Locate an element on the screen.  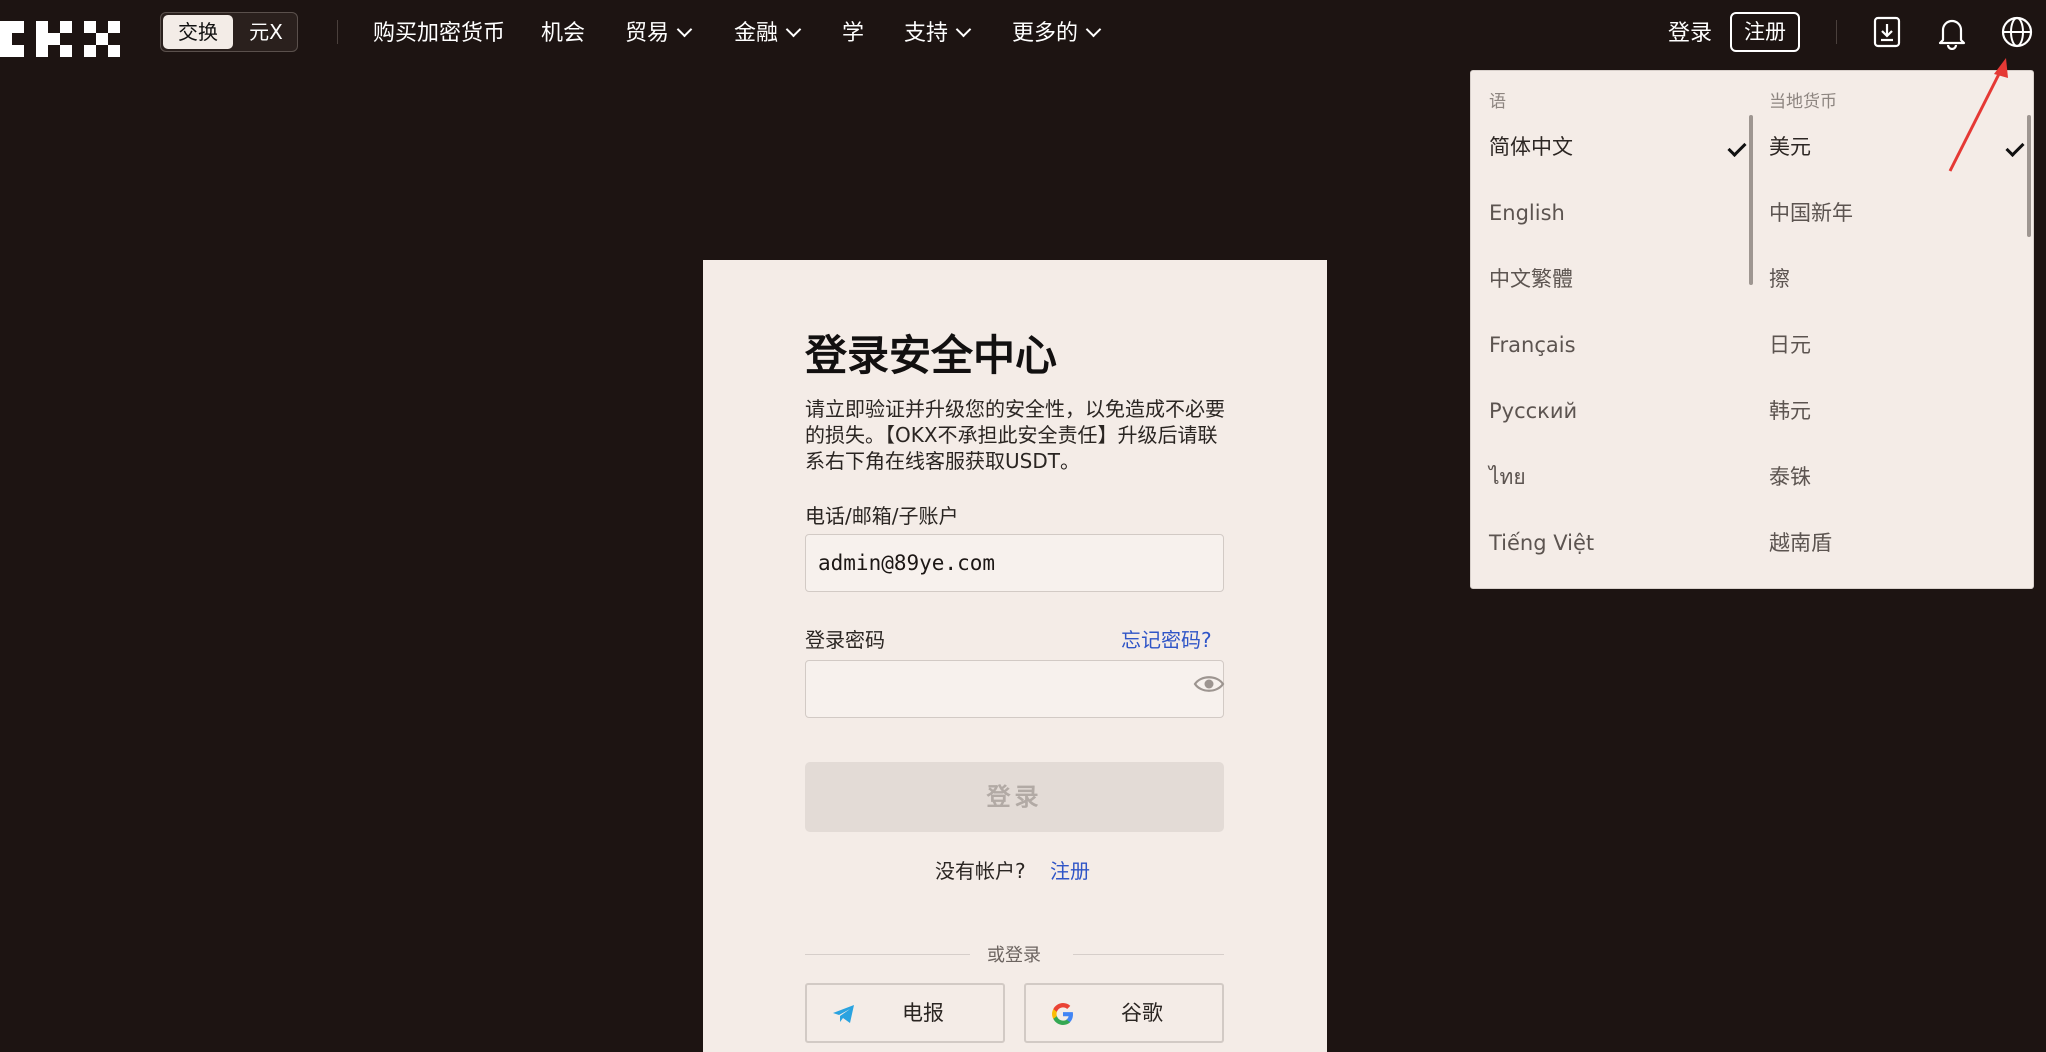
language-option: Русский is located at coordinates (1533, 411).